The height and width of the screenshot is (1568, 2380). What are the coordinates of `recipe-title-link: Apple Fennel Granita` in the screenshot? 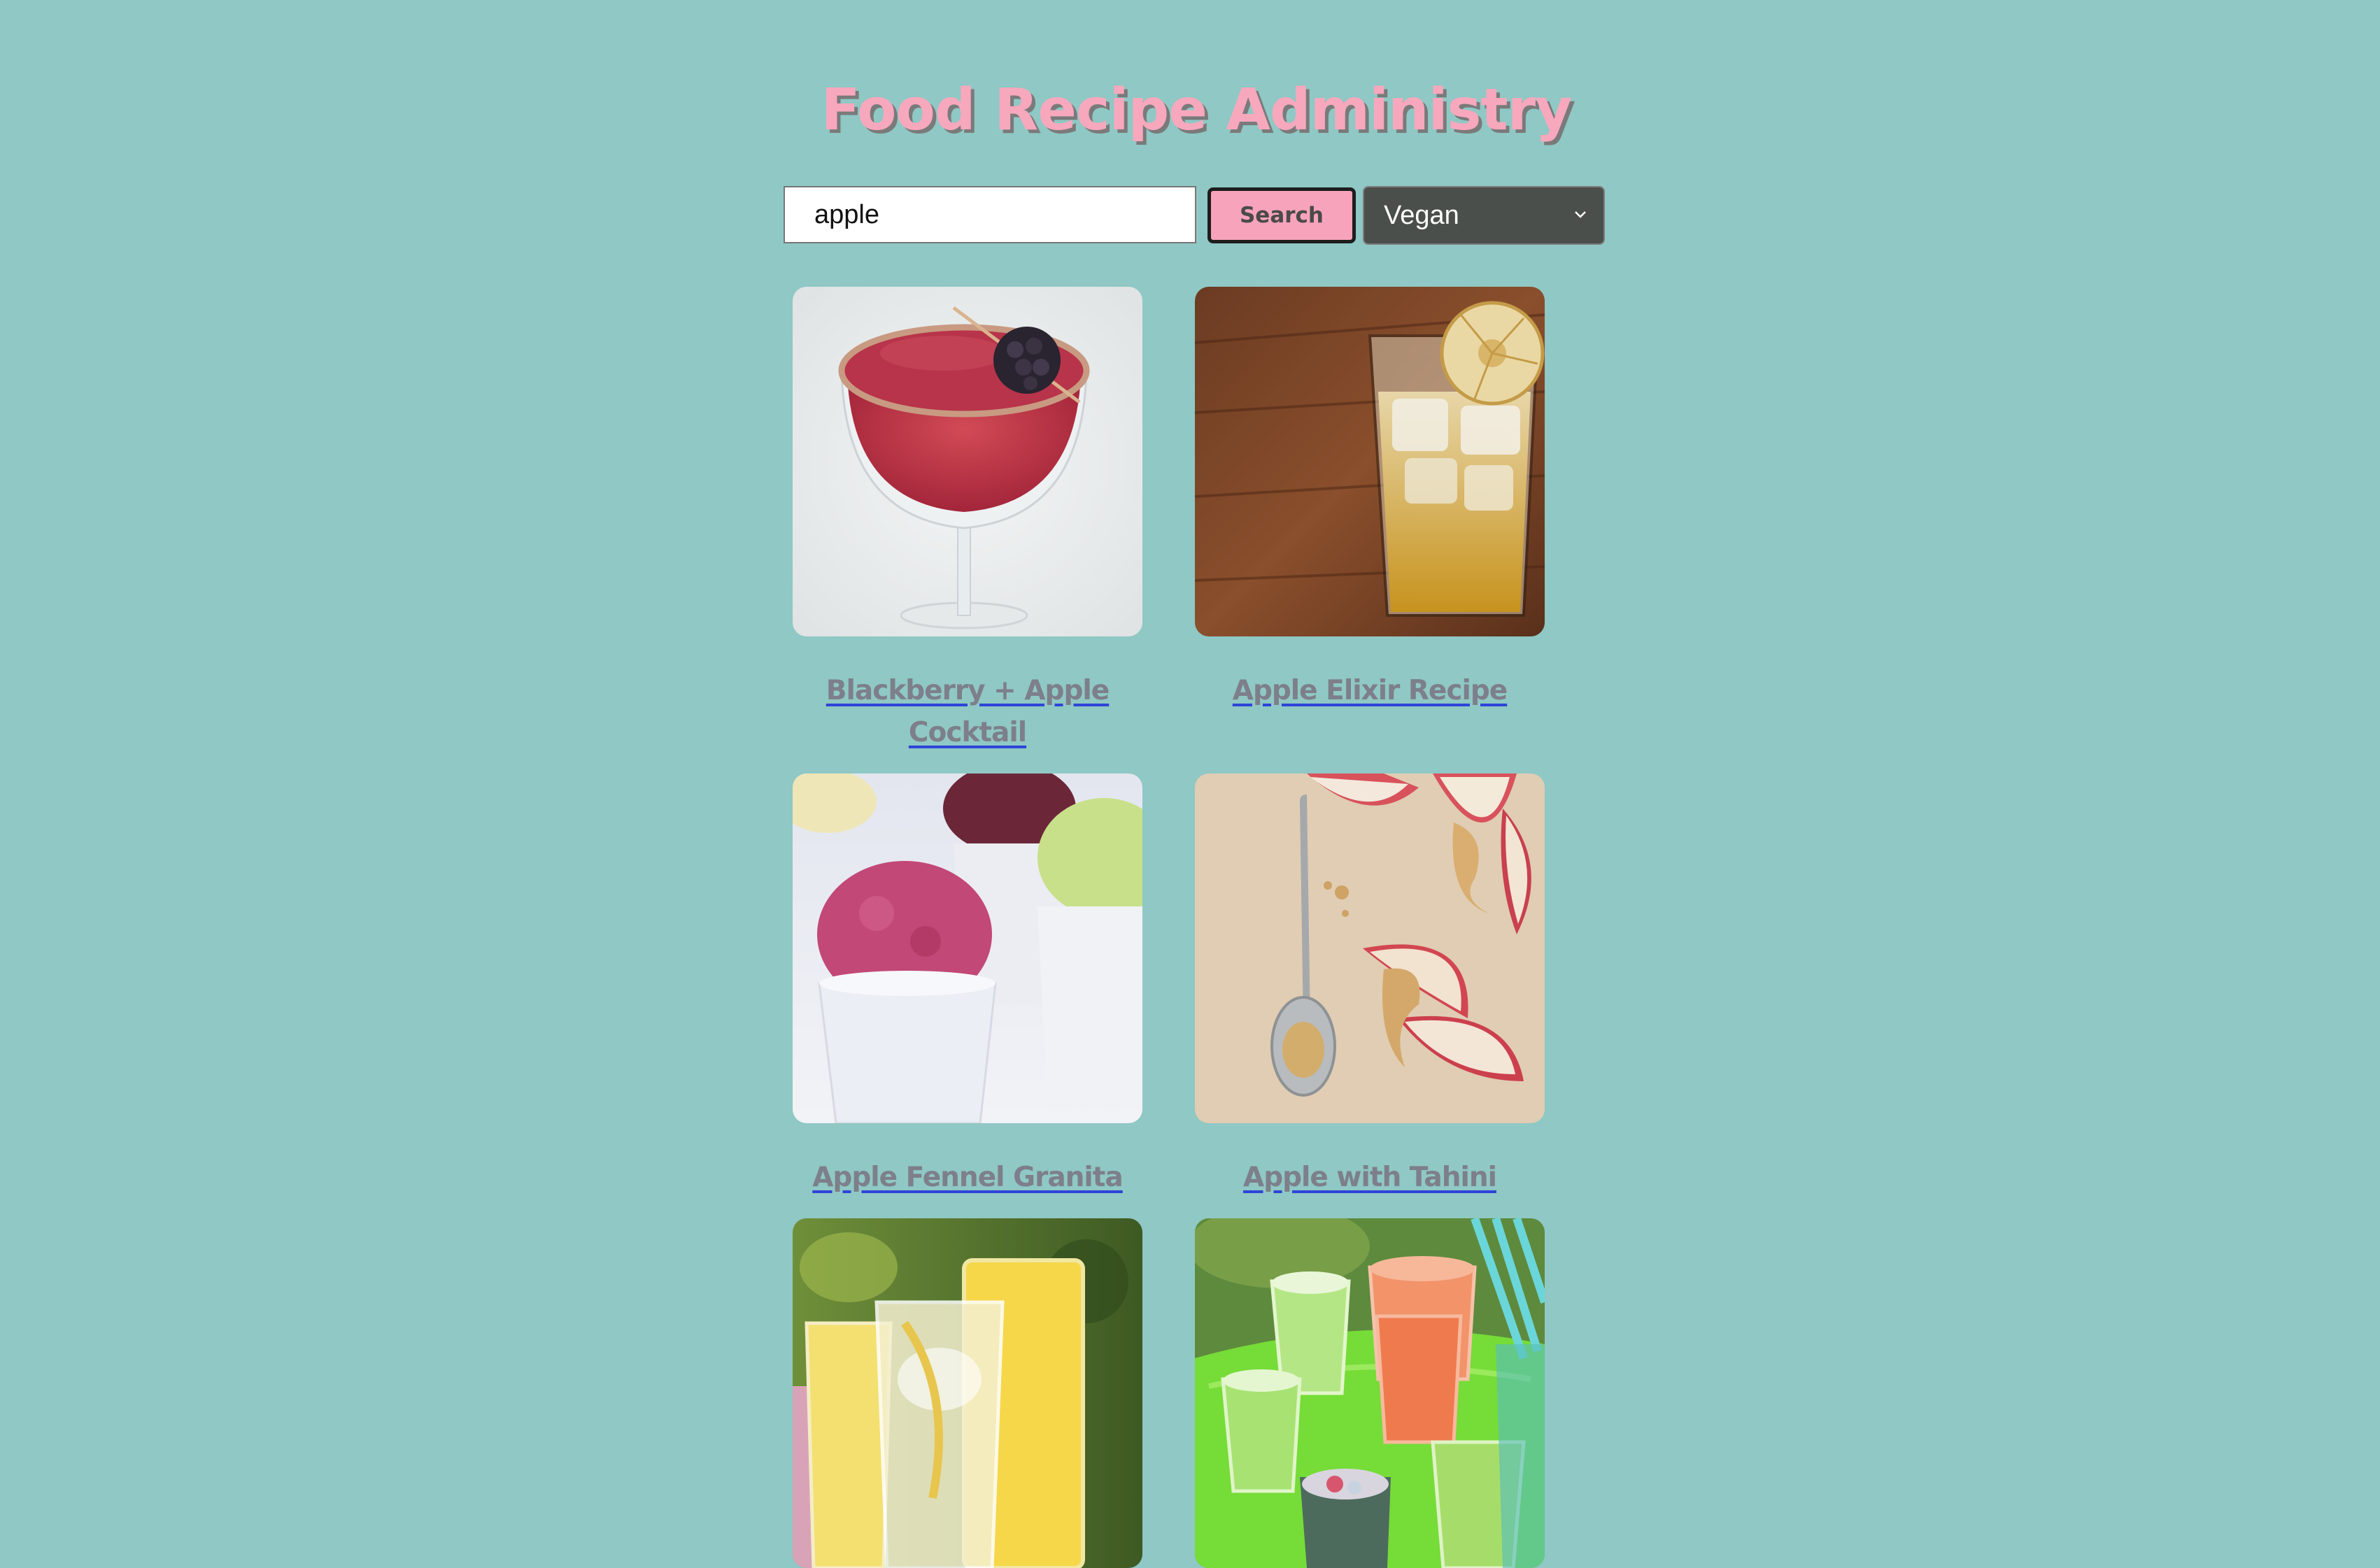 It's located at (968, 1178).